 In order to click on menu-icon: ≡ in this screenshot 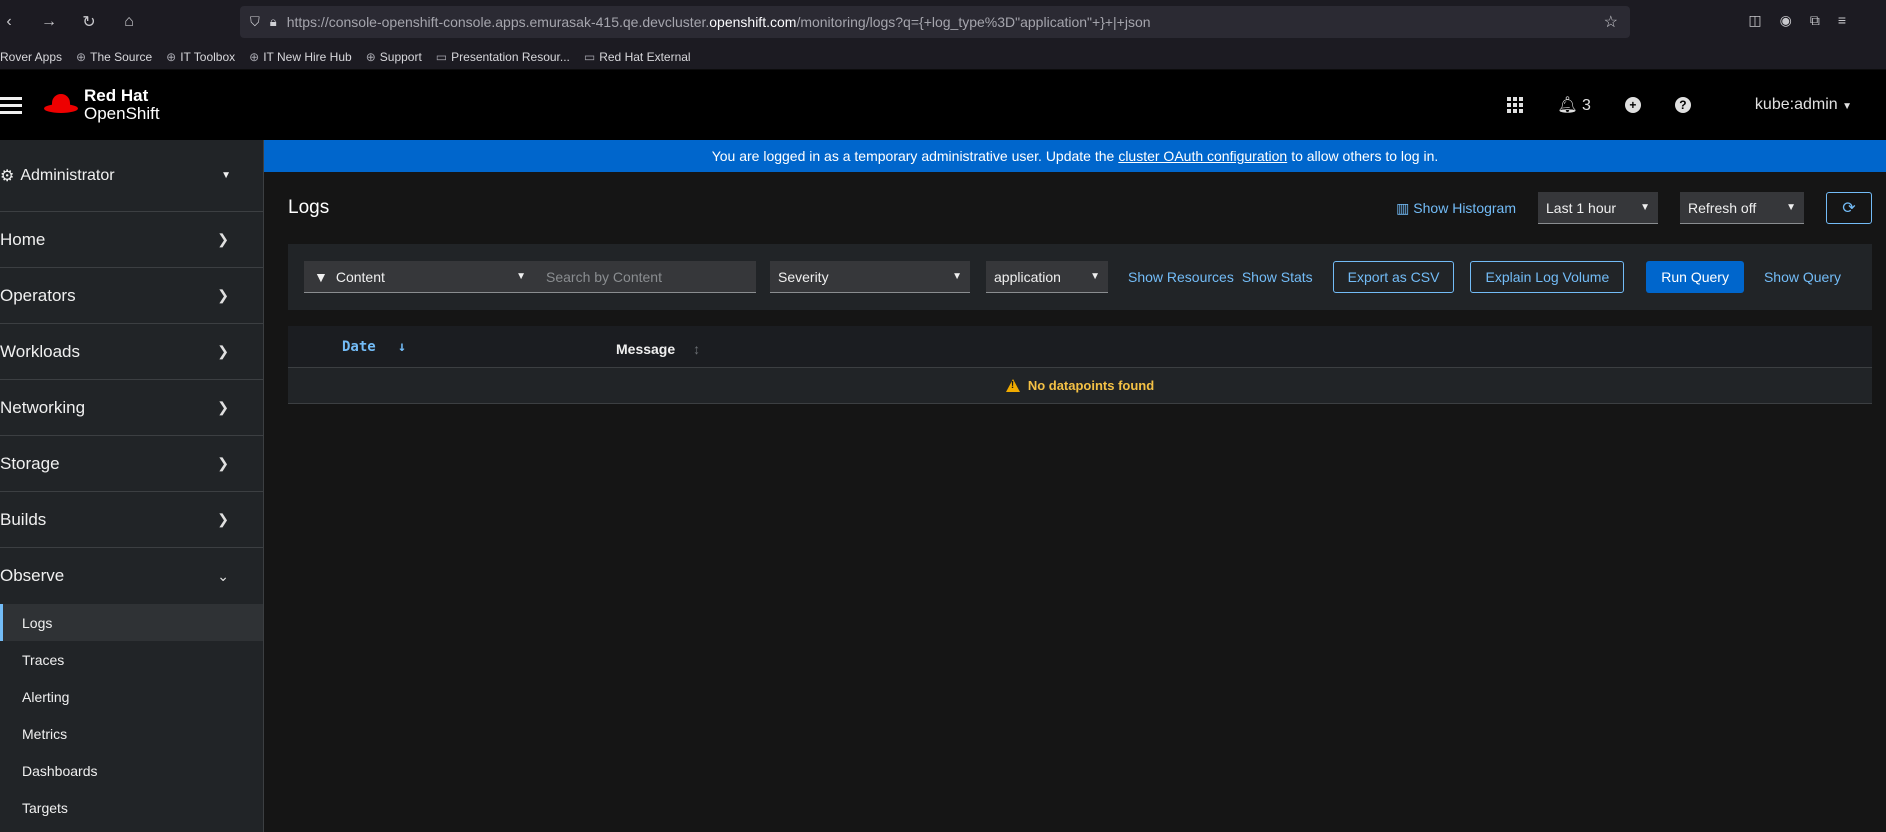, I will do `click(1842, 20)`.